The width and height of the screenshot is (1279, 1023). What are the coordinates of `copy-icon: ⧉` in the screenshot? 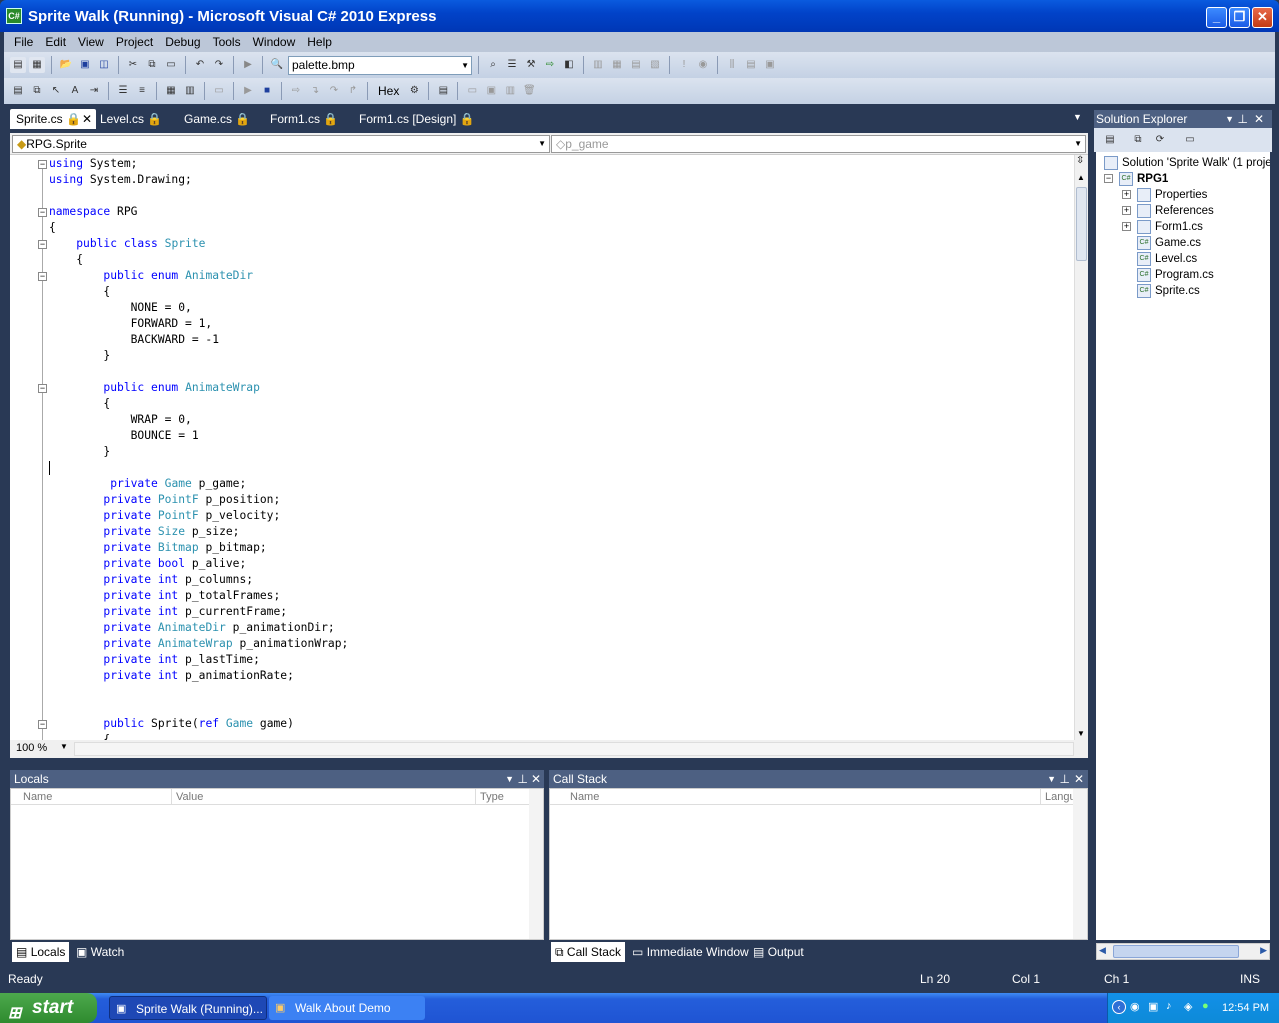 It's located at (152, 65).